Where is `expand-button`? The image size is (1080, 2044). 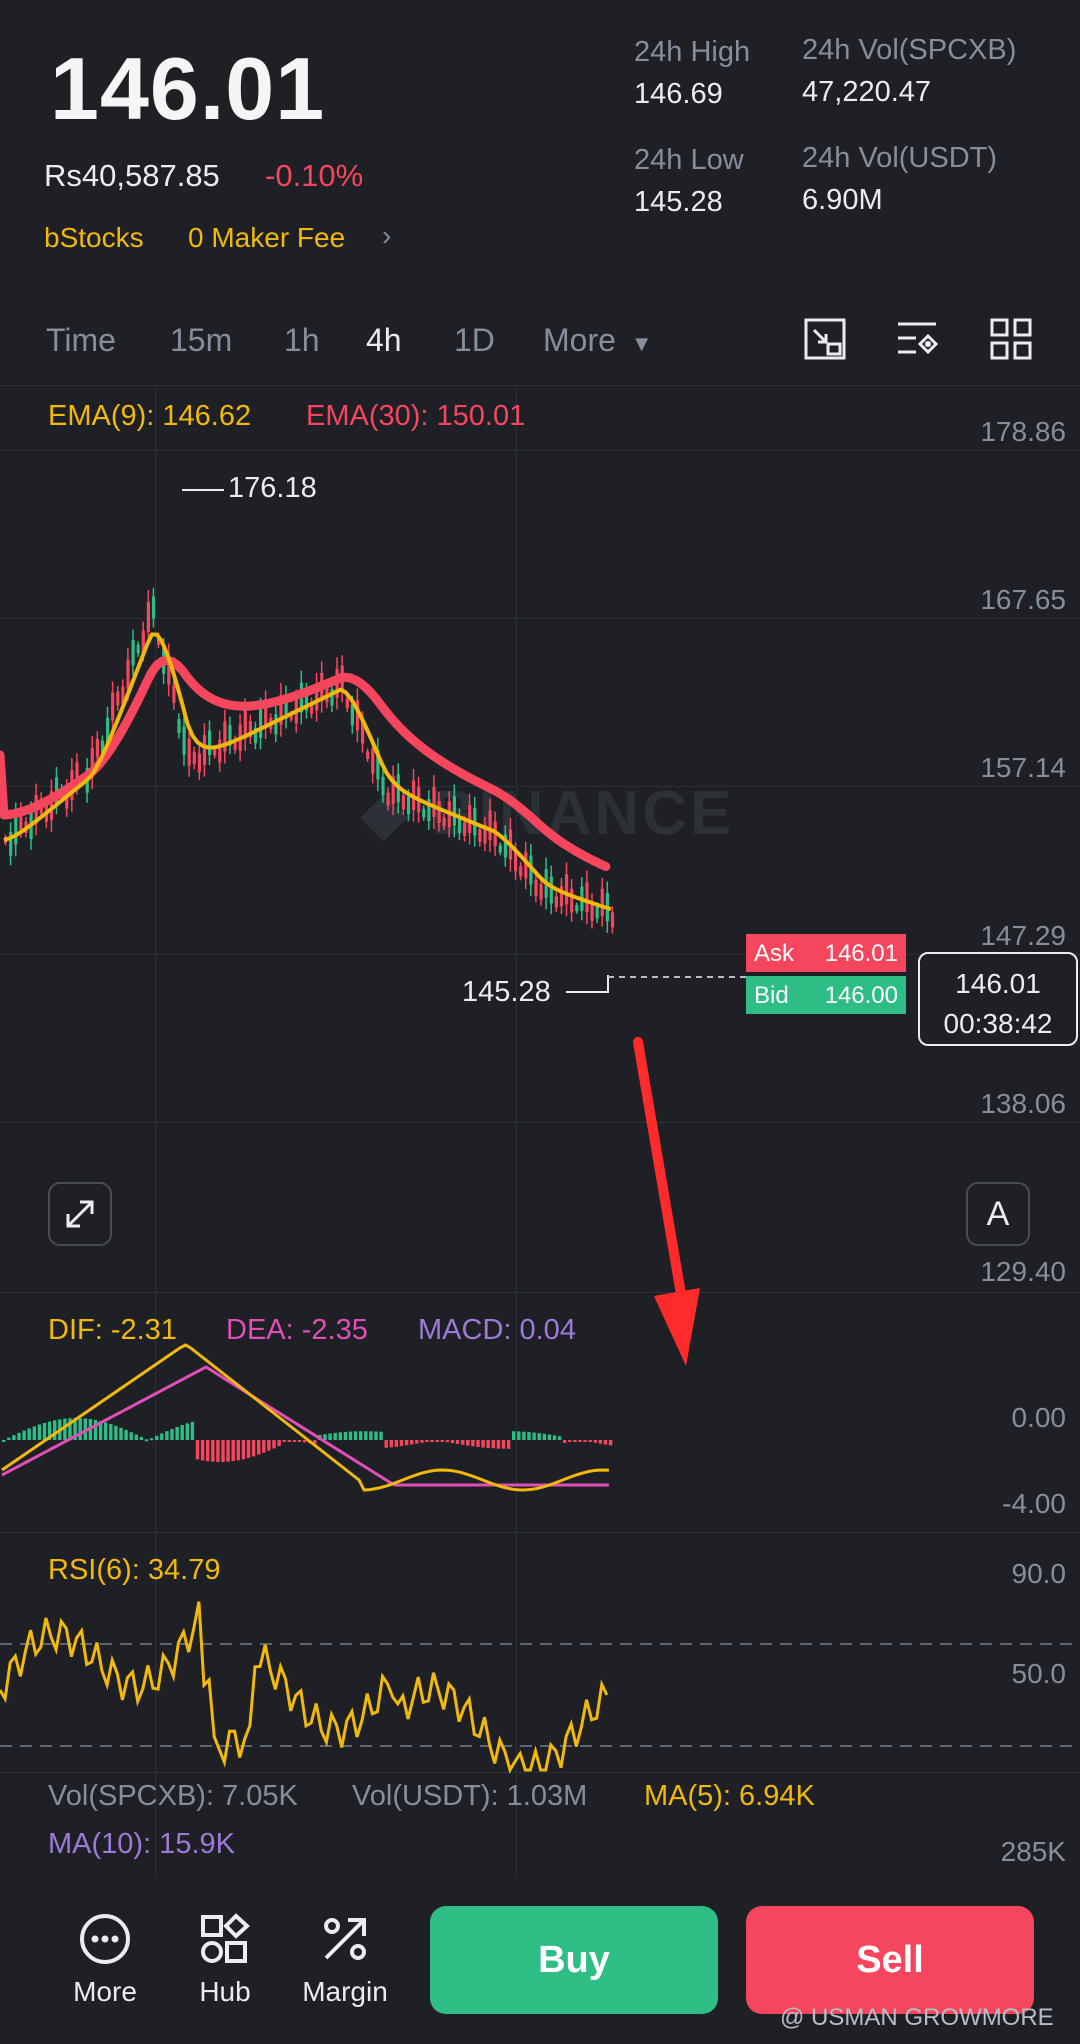
expand-button is located at coordinates (80, 1214).